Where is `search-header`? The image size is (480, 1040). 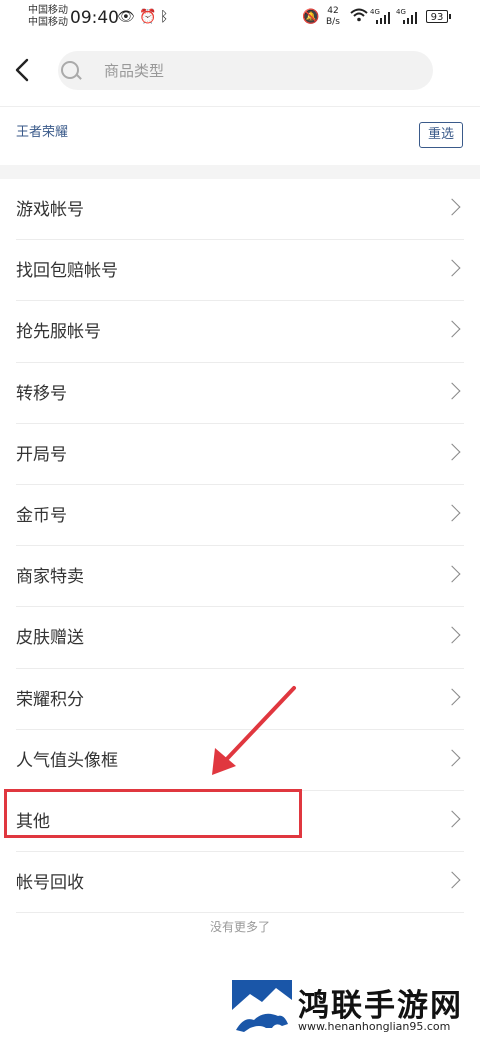
search-header is located at coordinates (240, 71).